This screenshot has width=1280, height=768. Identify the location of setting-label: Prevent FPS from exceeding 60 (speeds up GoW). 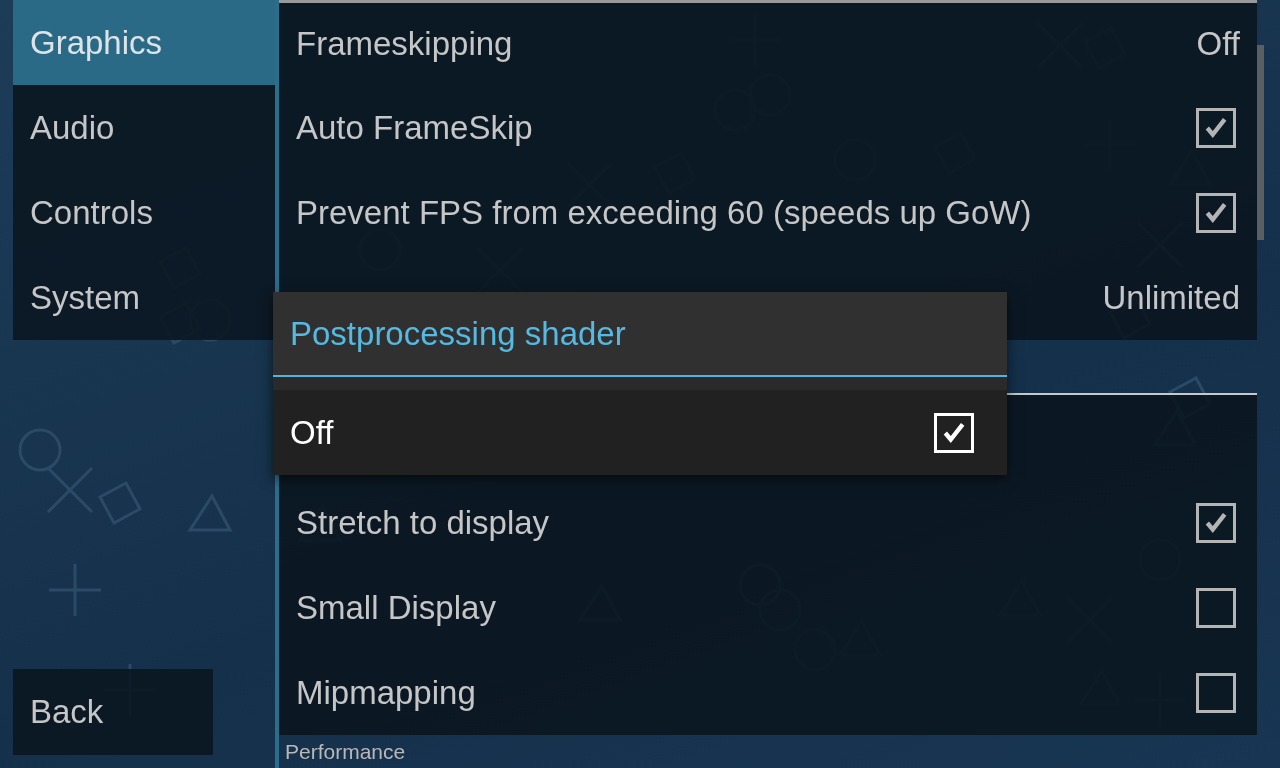
(664, 212).